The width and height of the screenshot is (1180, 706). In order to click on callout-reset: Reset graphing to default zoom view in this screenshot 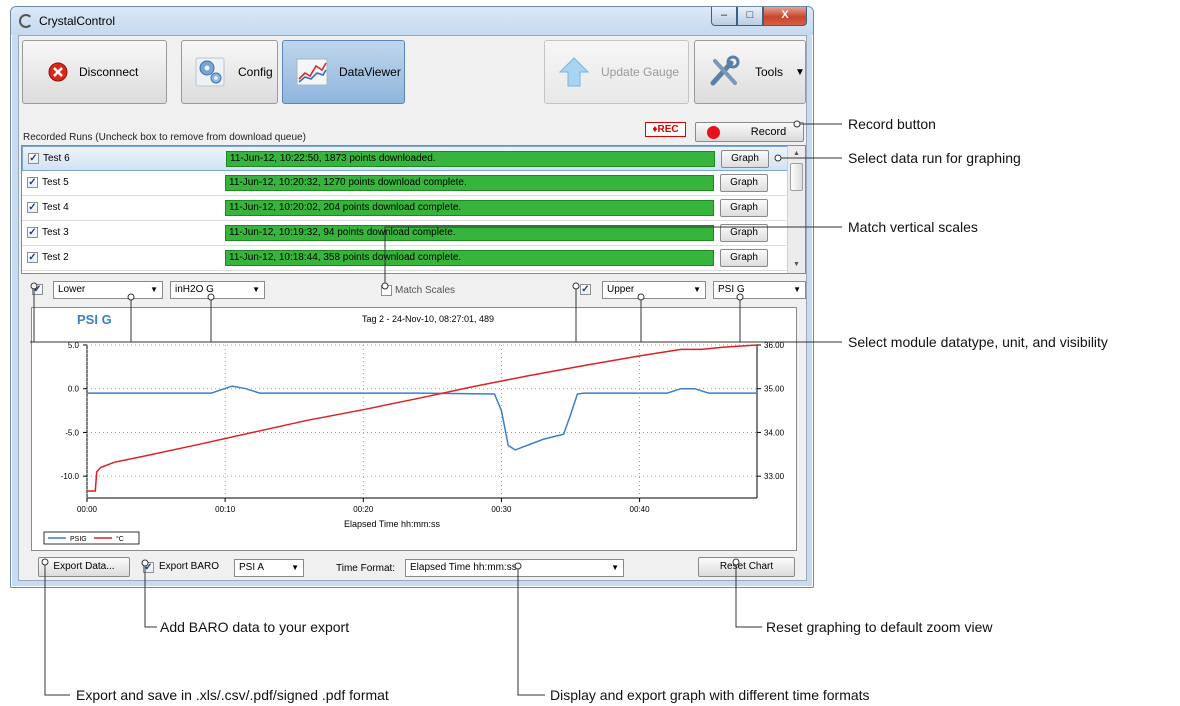, I will do `click(879, 627)`.